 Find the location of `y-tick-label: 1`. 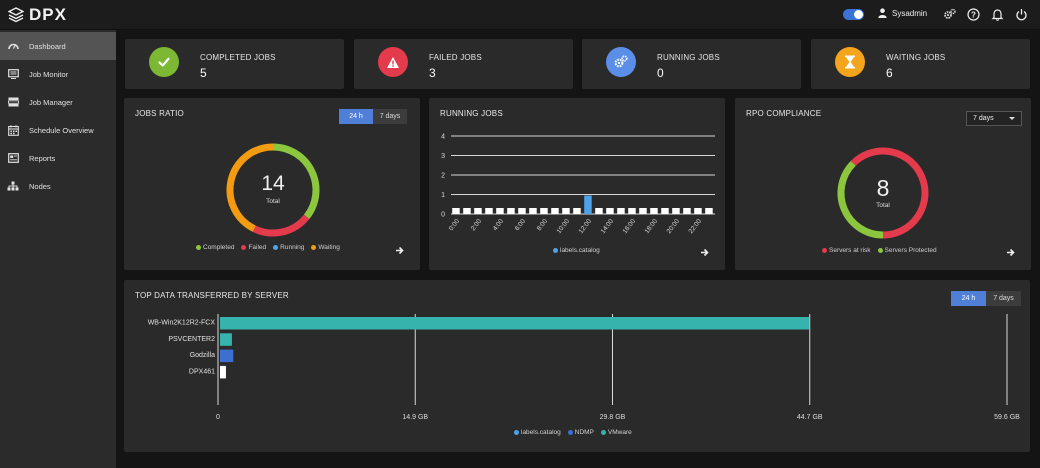

y-tick-label: 1 is located at coordinates (443, 195).